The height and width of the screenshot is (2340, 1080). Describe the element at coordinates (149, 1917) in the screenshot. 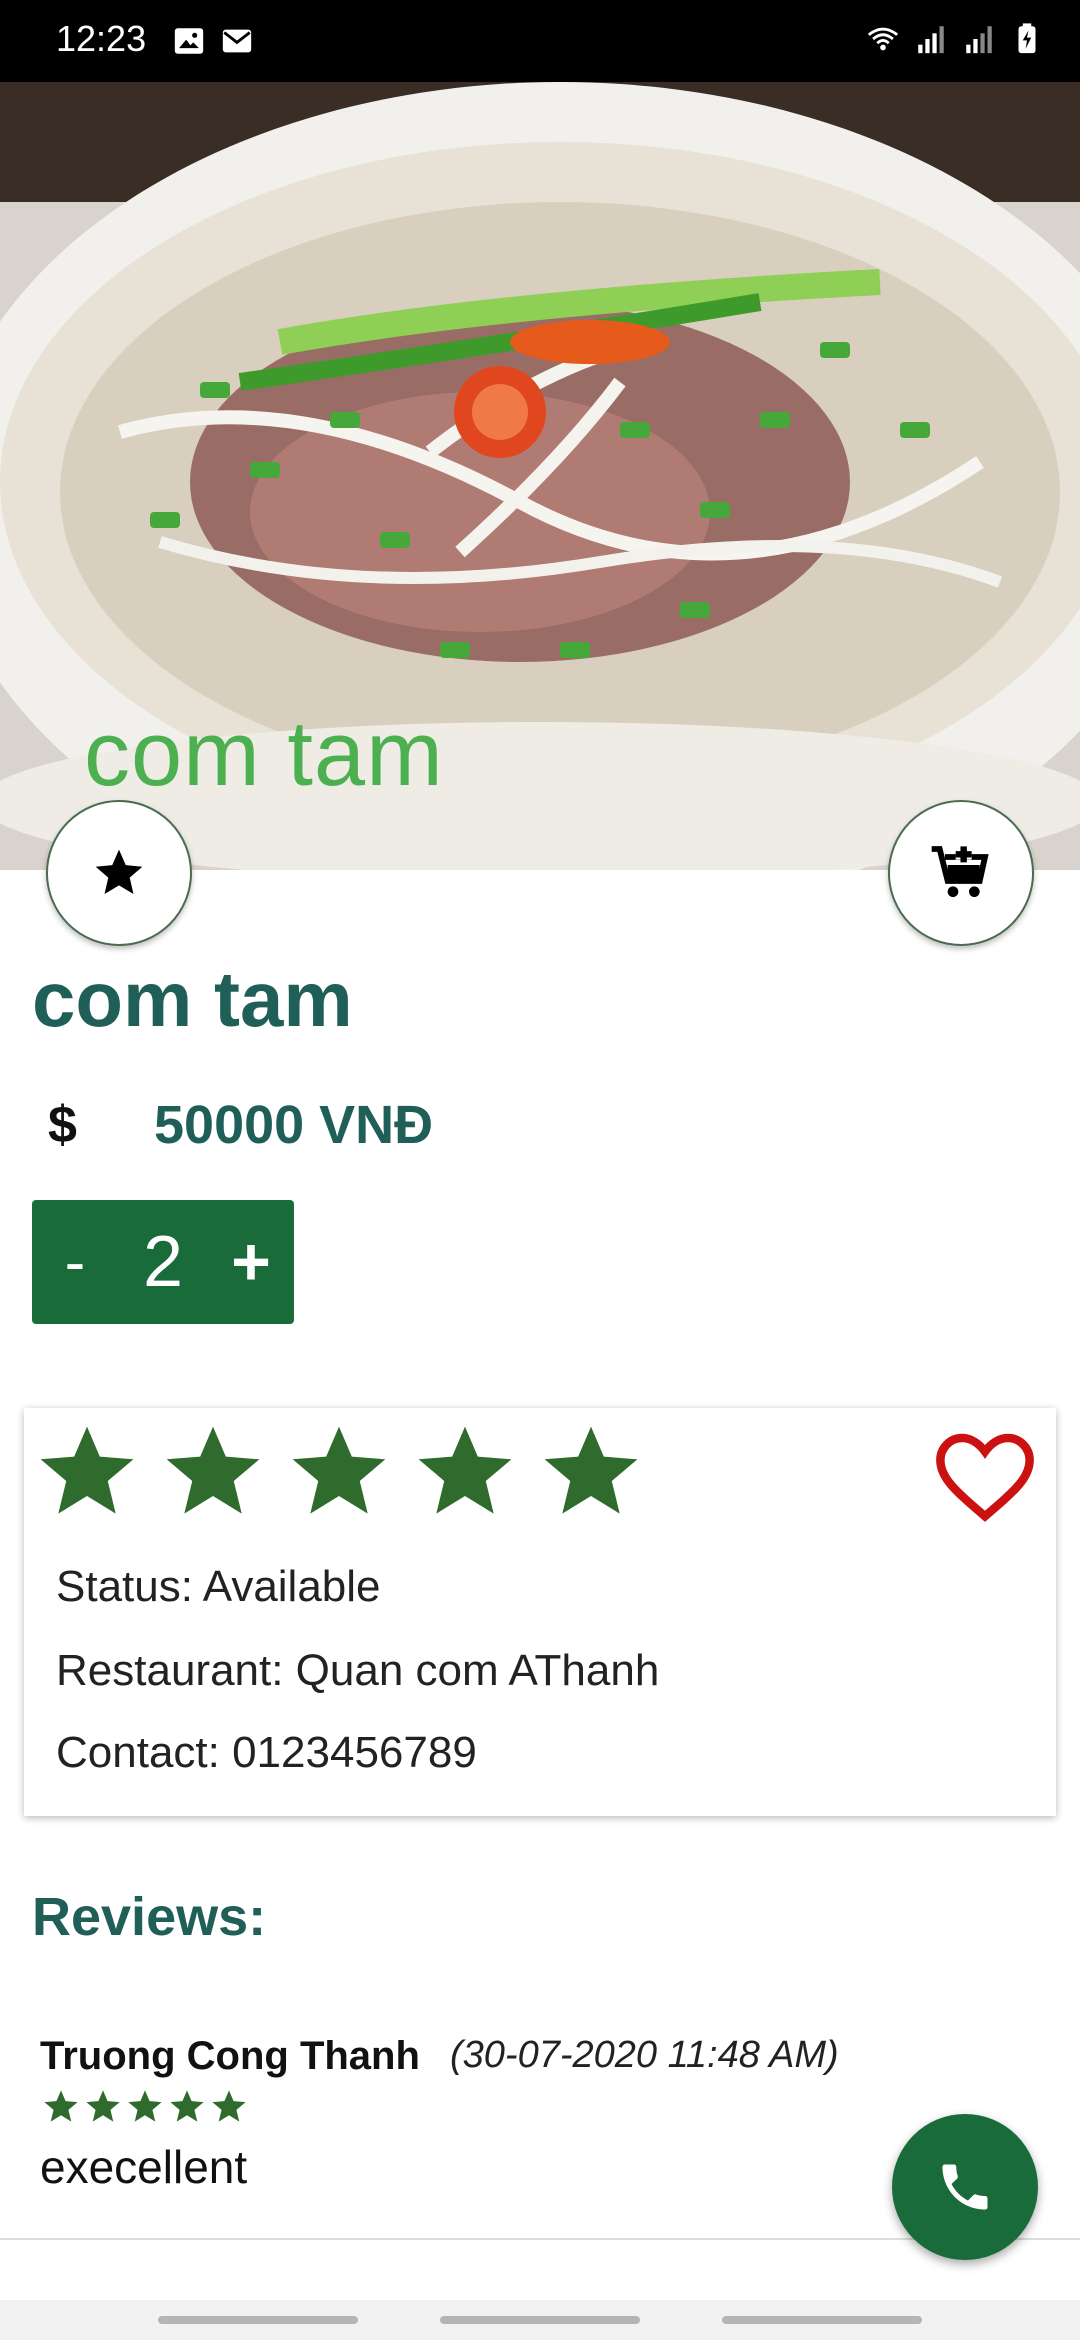

I see `reviews-heading: Reviews:` at that location.